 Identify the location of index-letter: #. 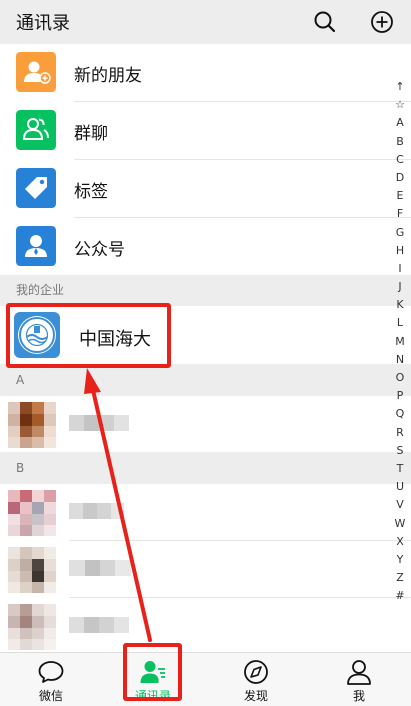
(400, 596).